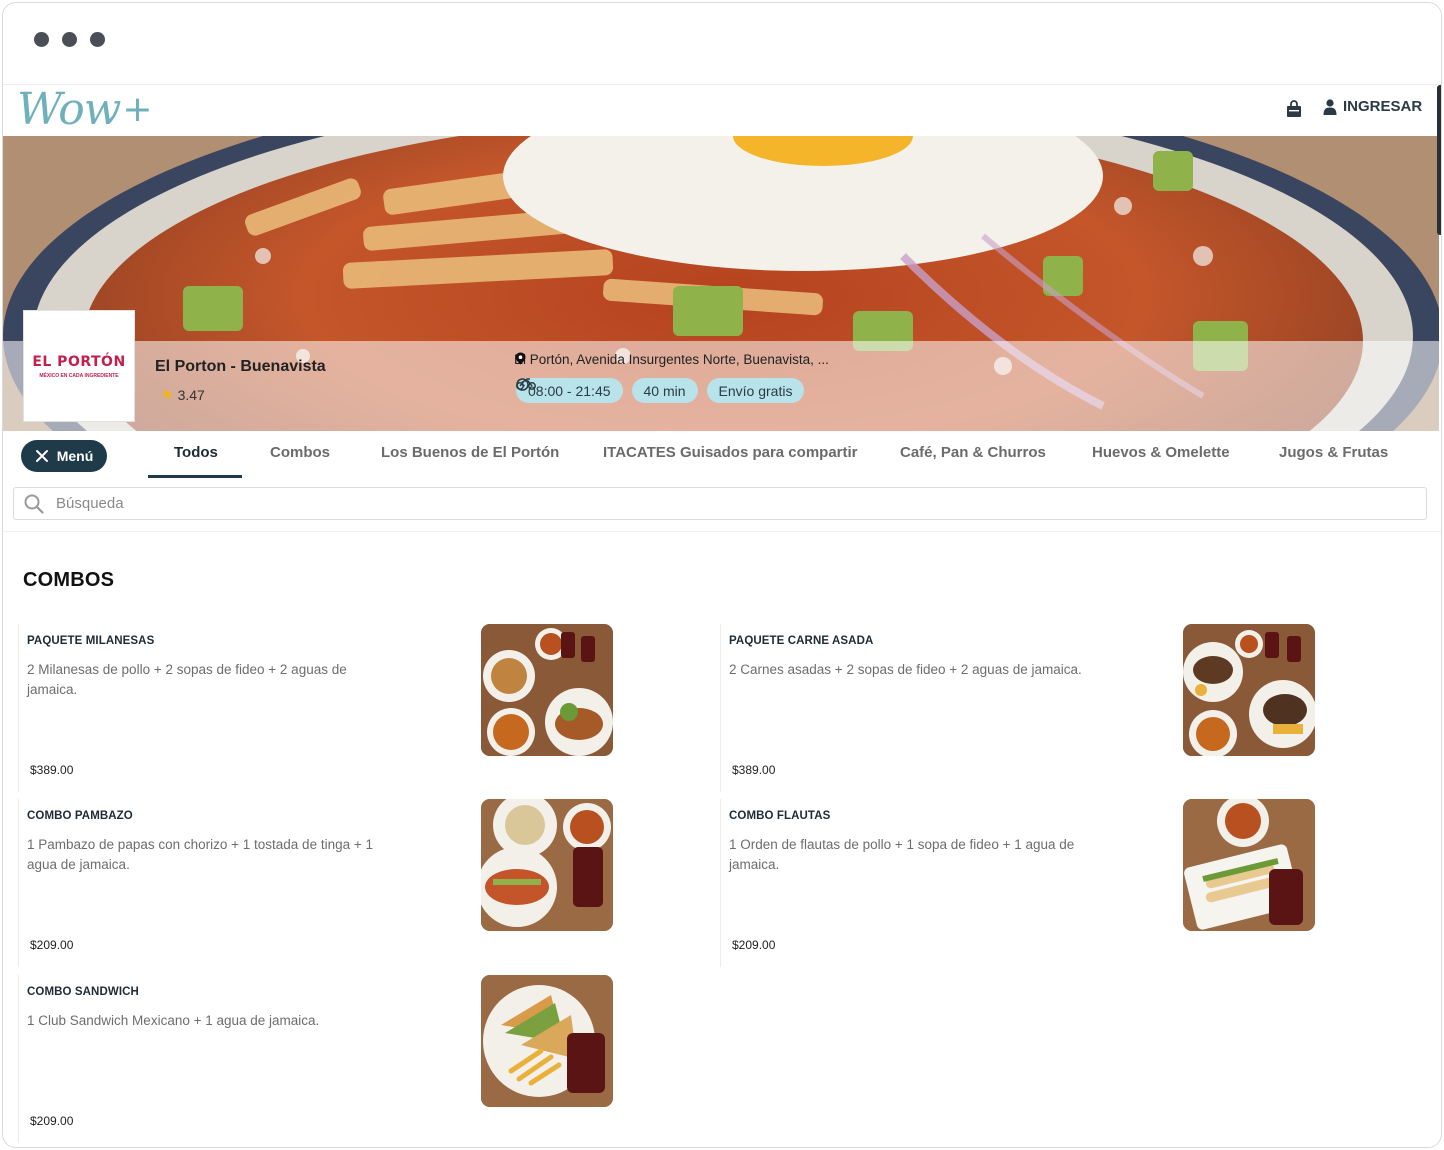  I want to click on tab-huevos-omelette: Huevos & Omelette, so click(1161, 452).